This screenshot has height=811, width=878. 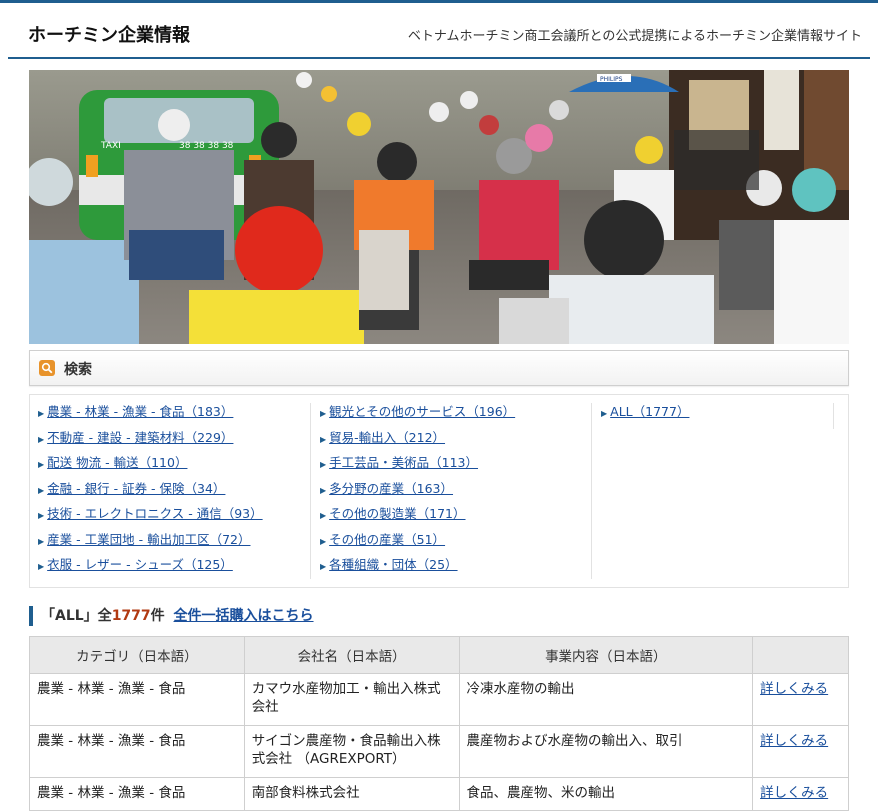 I want to click on store-sign-text: PHILIPS, so click(x=611, y=79).